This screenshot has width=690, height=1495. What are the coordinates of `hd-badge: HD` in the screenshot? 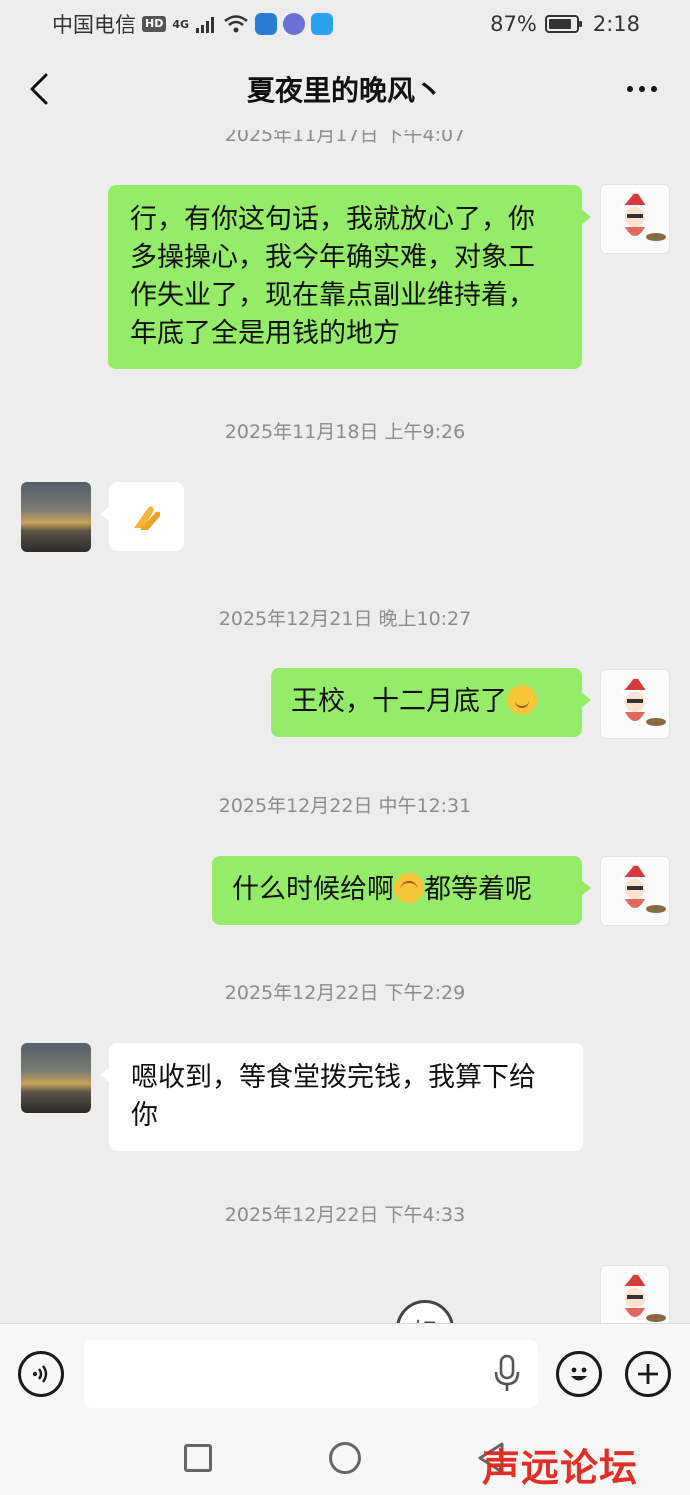 It's located at (154, 24).